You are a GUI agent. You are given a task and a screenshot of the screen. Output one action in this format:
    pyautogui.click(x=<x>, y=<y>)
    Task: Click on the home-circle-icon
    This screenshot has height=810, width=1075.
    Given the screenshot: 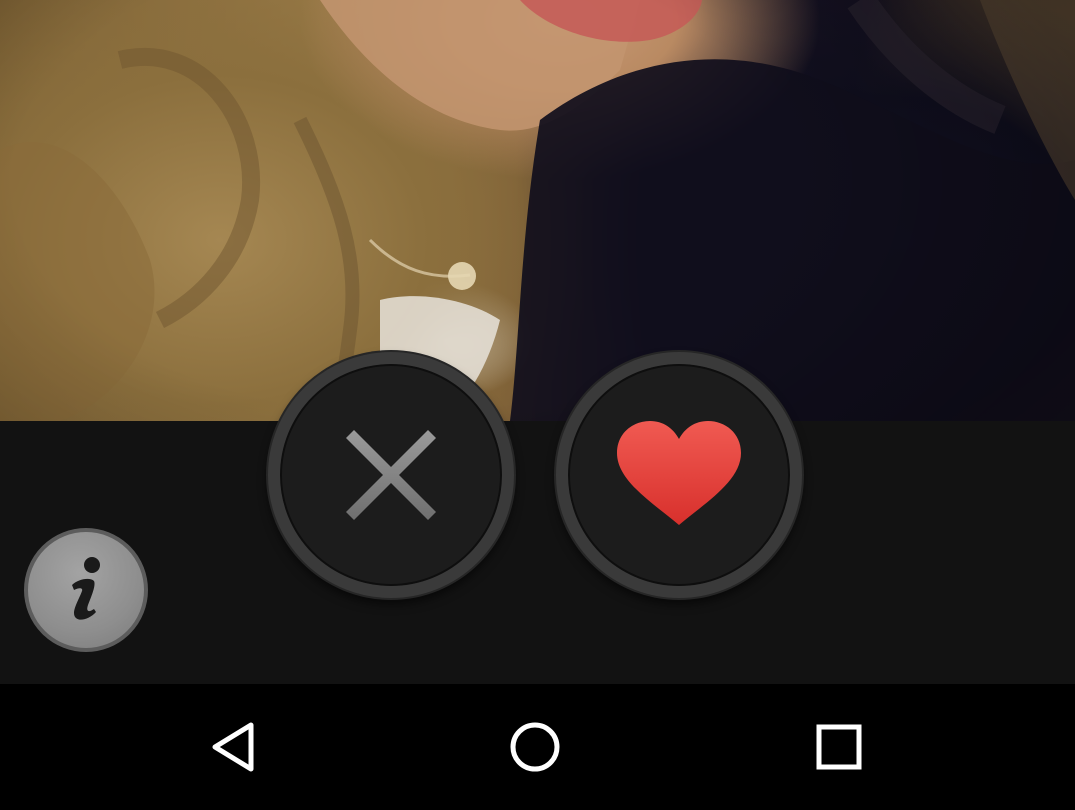 What is the action you would take?
    pyautogui.click(x=535, y=747)
    